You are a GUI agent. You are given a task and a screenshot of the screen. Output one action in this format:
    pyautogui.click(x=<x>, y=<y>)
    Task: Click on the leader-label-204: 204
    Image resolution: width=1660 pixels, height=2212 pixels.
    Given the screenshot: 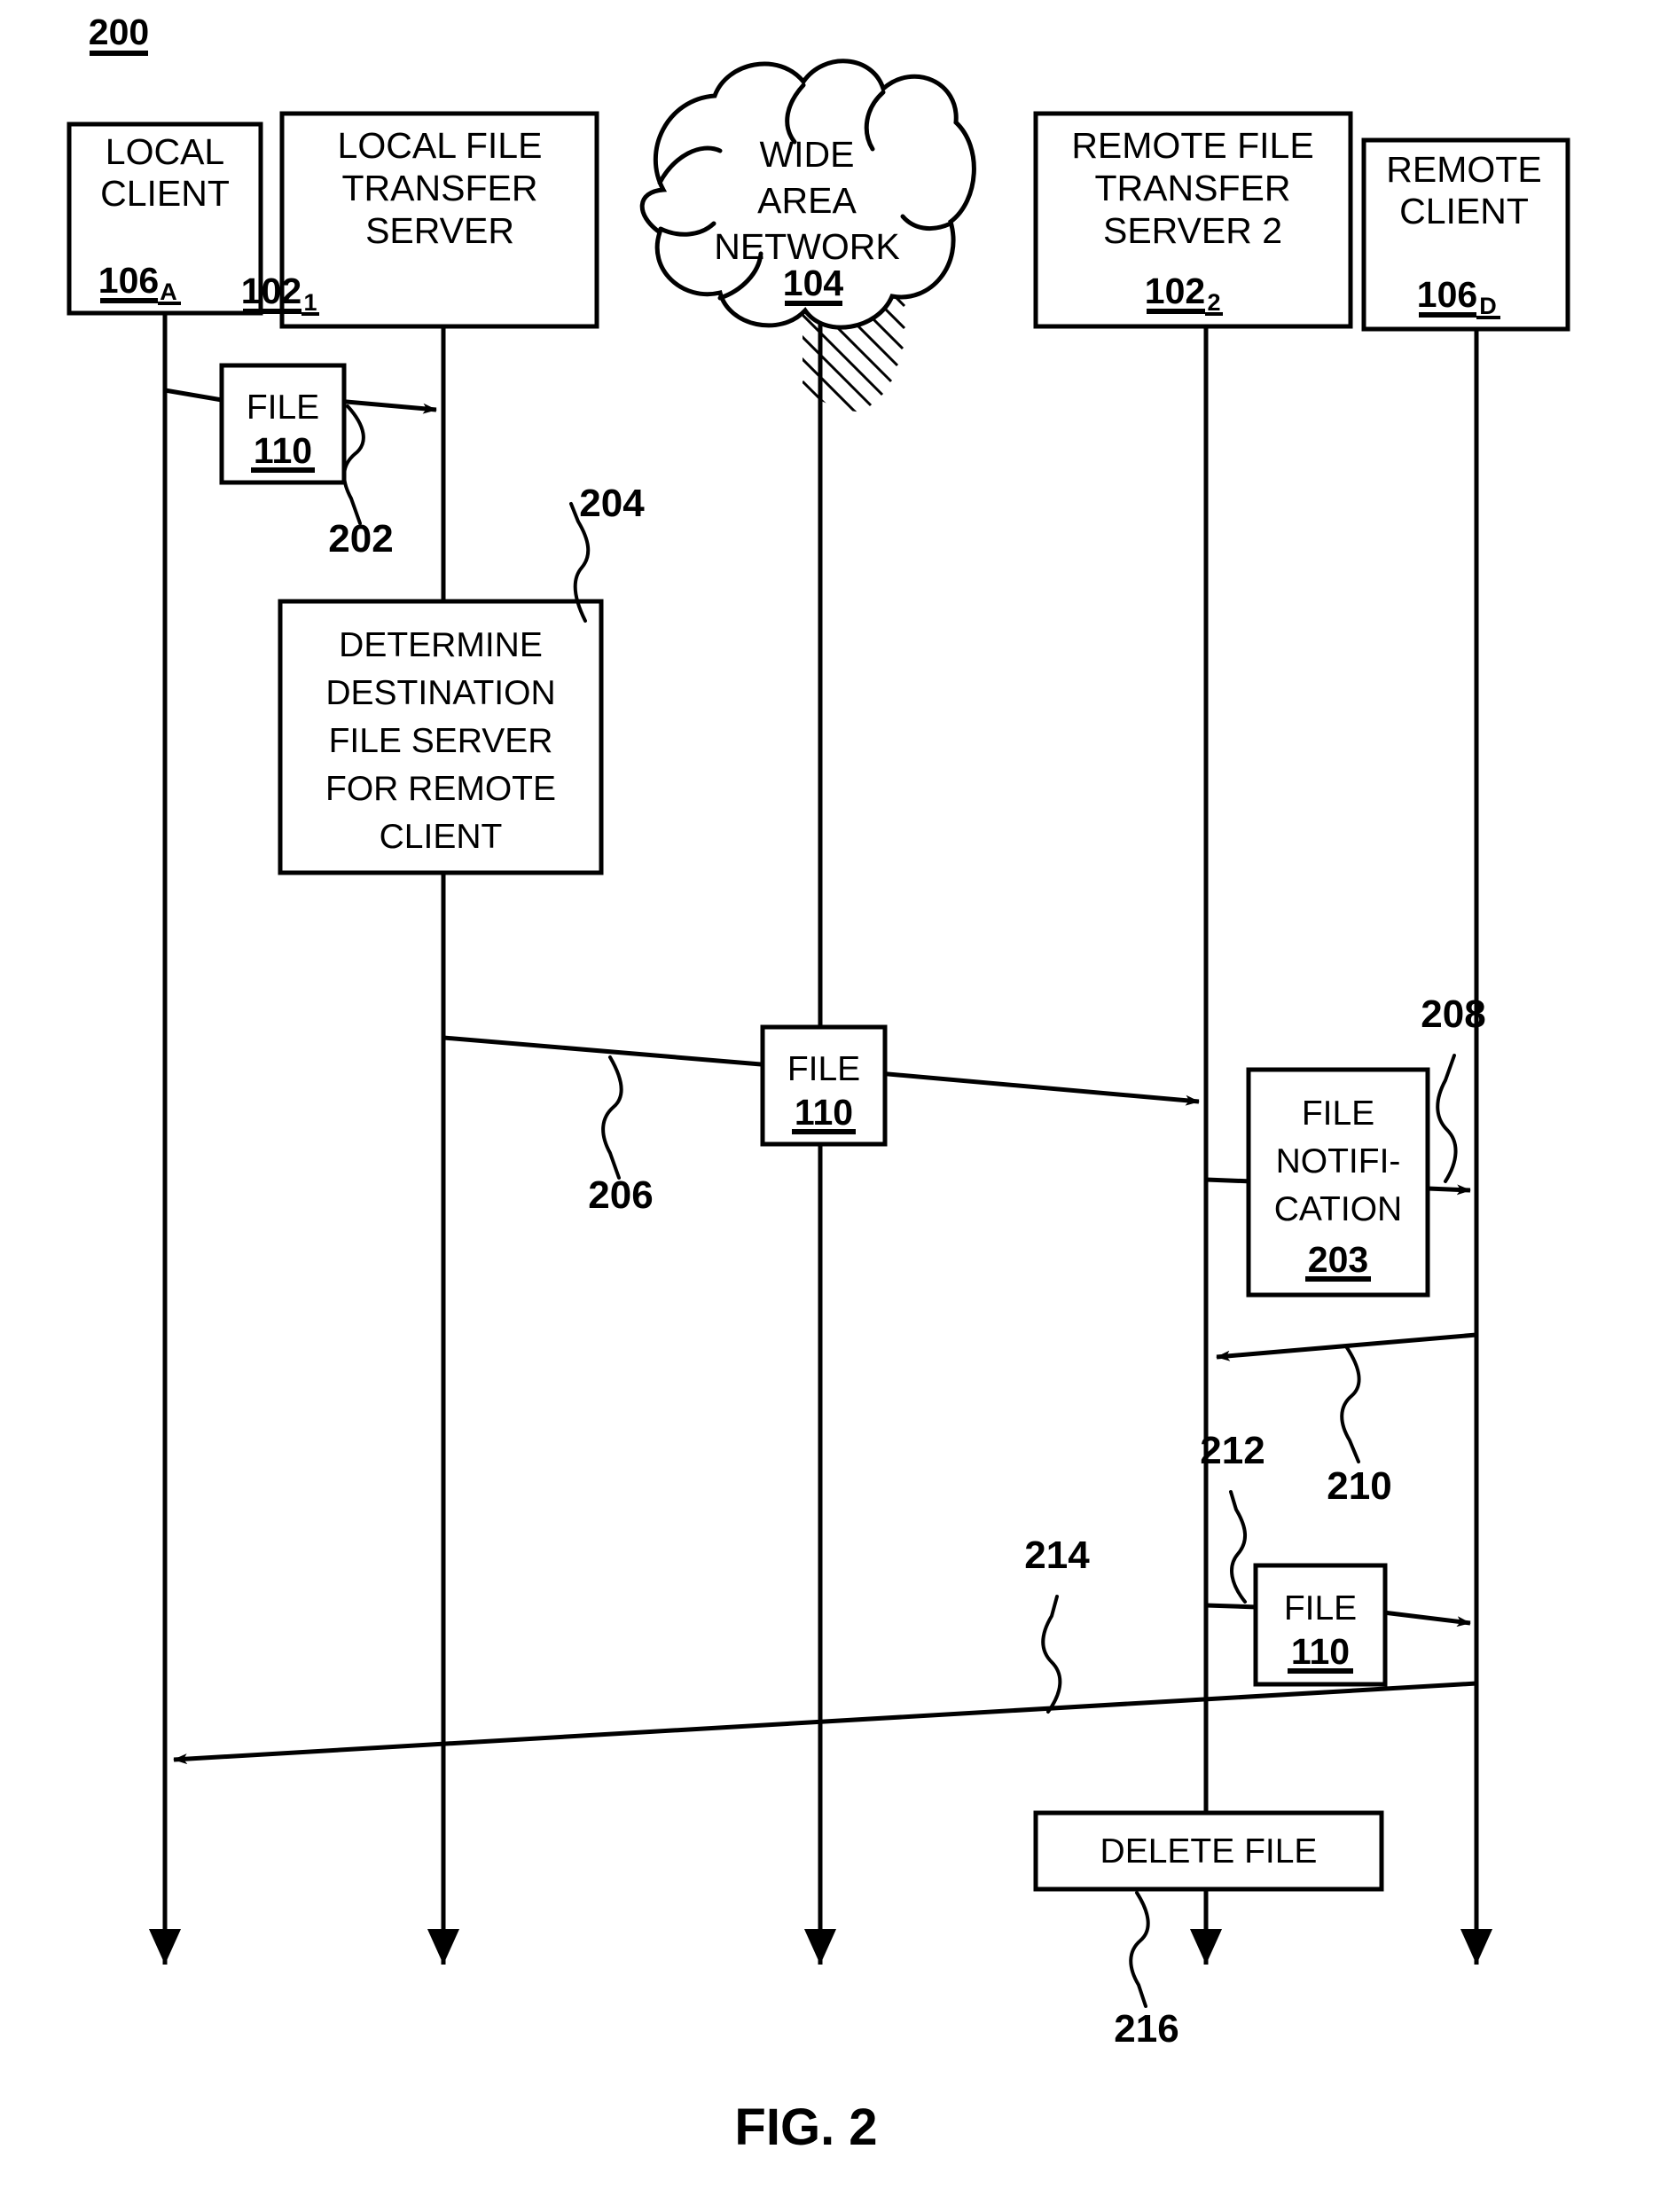 What is the action you would take?
    pyautogui.click(x=612, y=503)
    